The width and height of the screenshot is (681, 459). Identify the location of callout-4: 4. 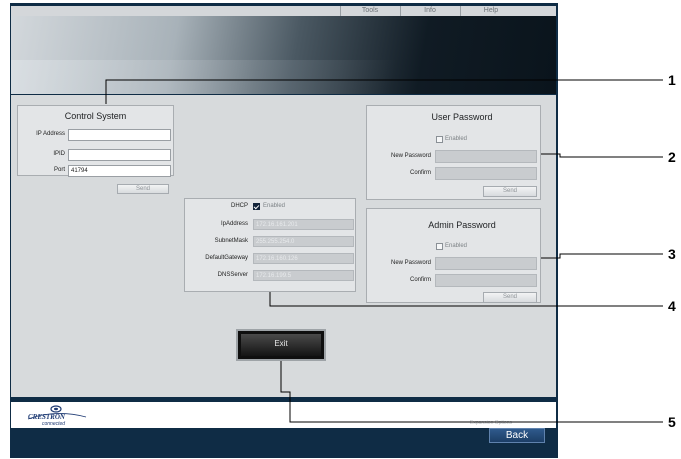
(672, 306).